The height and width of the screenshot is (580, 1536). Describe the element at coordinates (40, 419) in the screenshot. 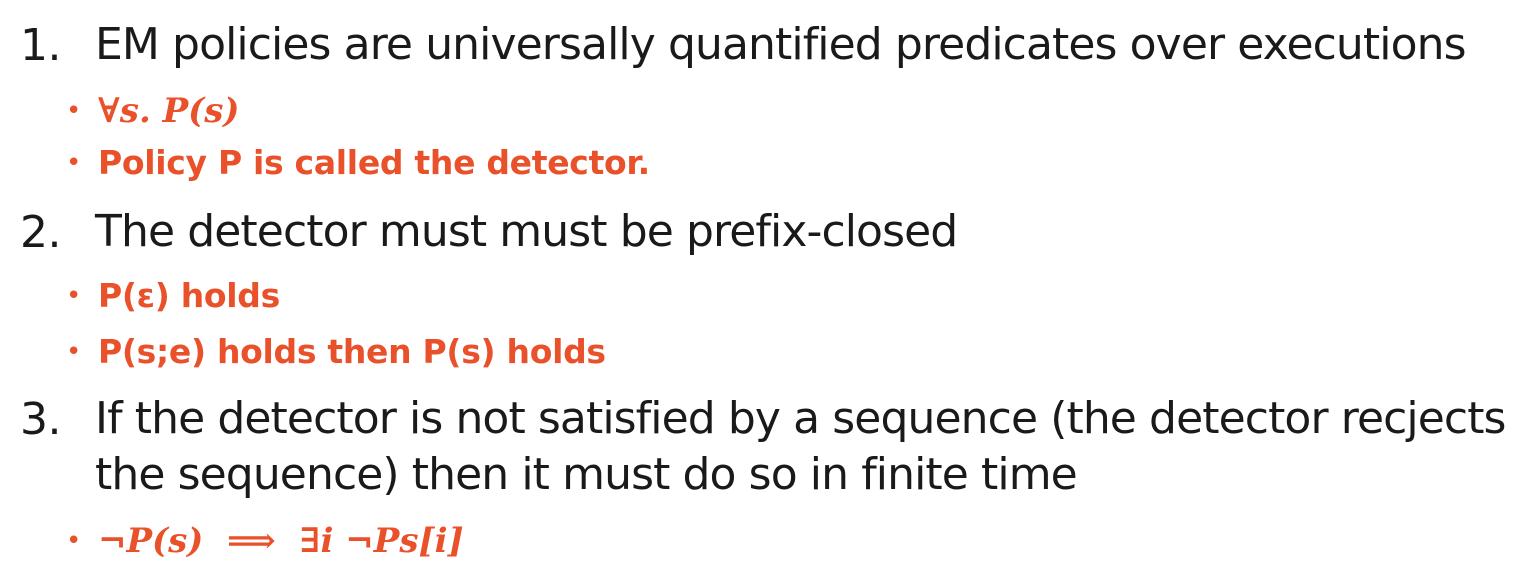

I see `item-number: 3.` at that location.